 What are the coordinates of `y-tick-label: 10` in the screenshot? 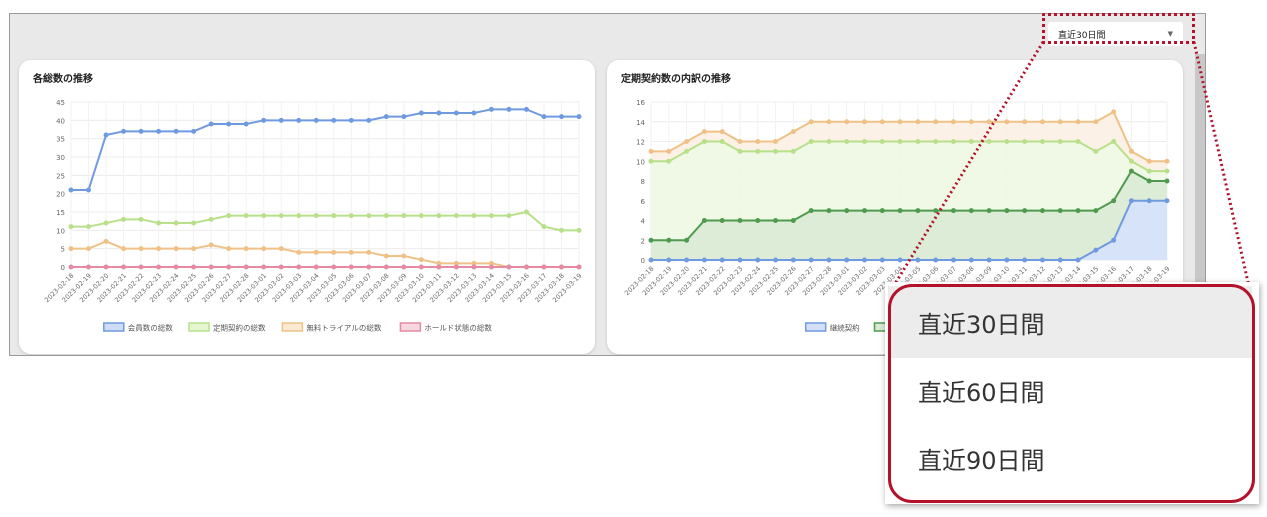 It's located at (60, 231).